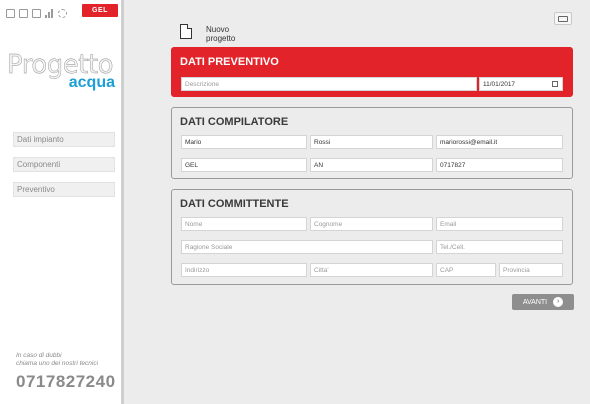 The width and height of the screenshot is (590, 404). Describe the element at coordinates (307, 247) in the screenshot. I see `committente-ragione-input: Ragione Sociale` at that location.